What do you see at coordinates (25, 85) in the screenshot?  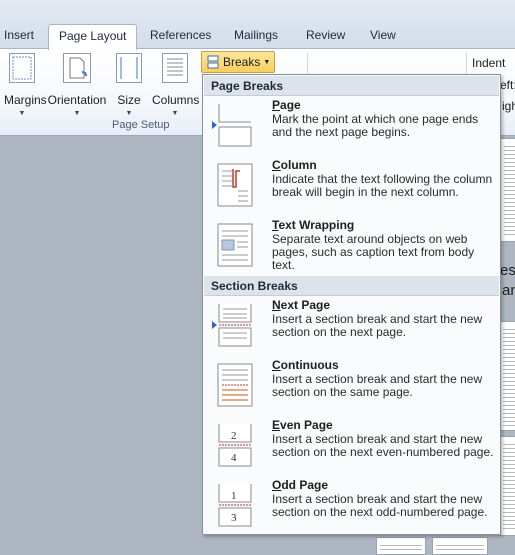 I see `margins-button: Margins ▼` at bounding box center [25, 85].